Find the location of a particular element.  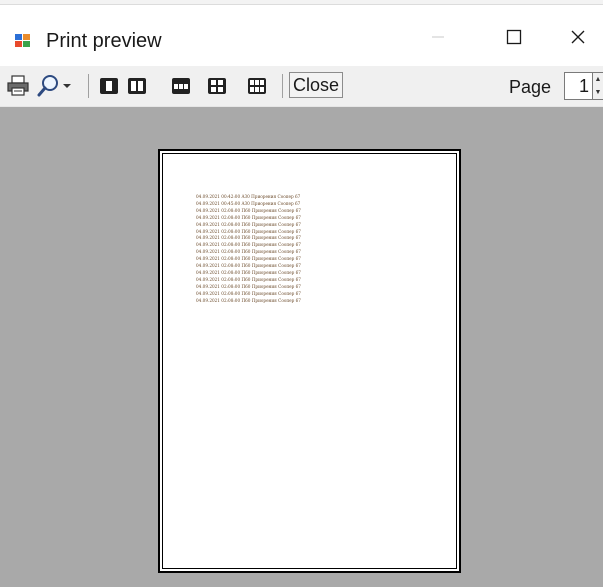

spin-up-icon: ▲ is located at coordinates (598, 79).